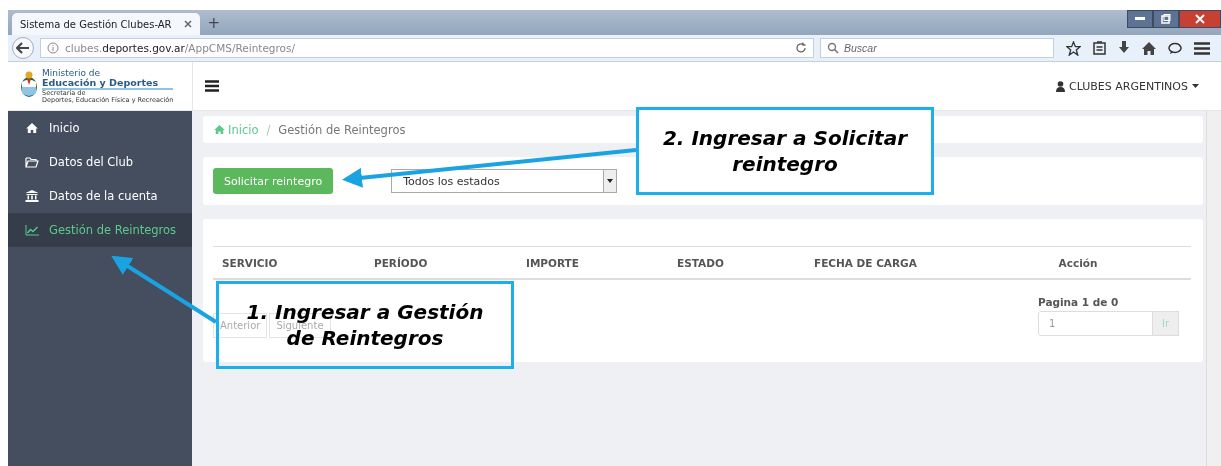  What do you see at coordinates (96, 24) in the screenshot?
I see `tab-title: Sistema de Gestión Clubes-AR` at bounding box center [96, 24].